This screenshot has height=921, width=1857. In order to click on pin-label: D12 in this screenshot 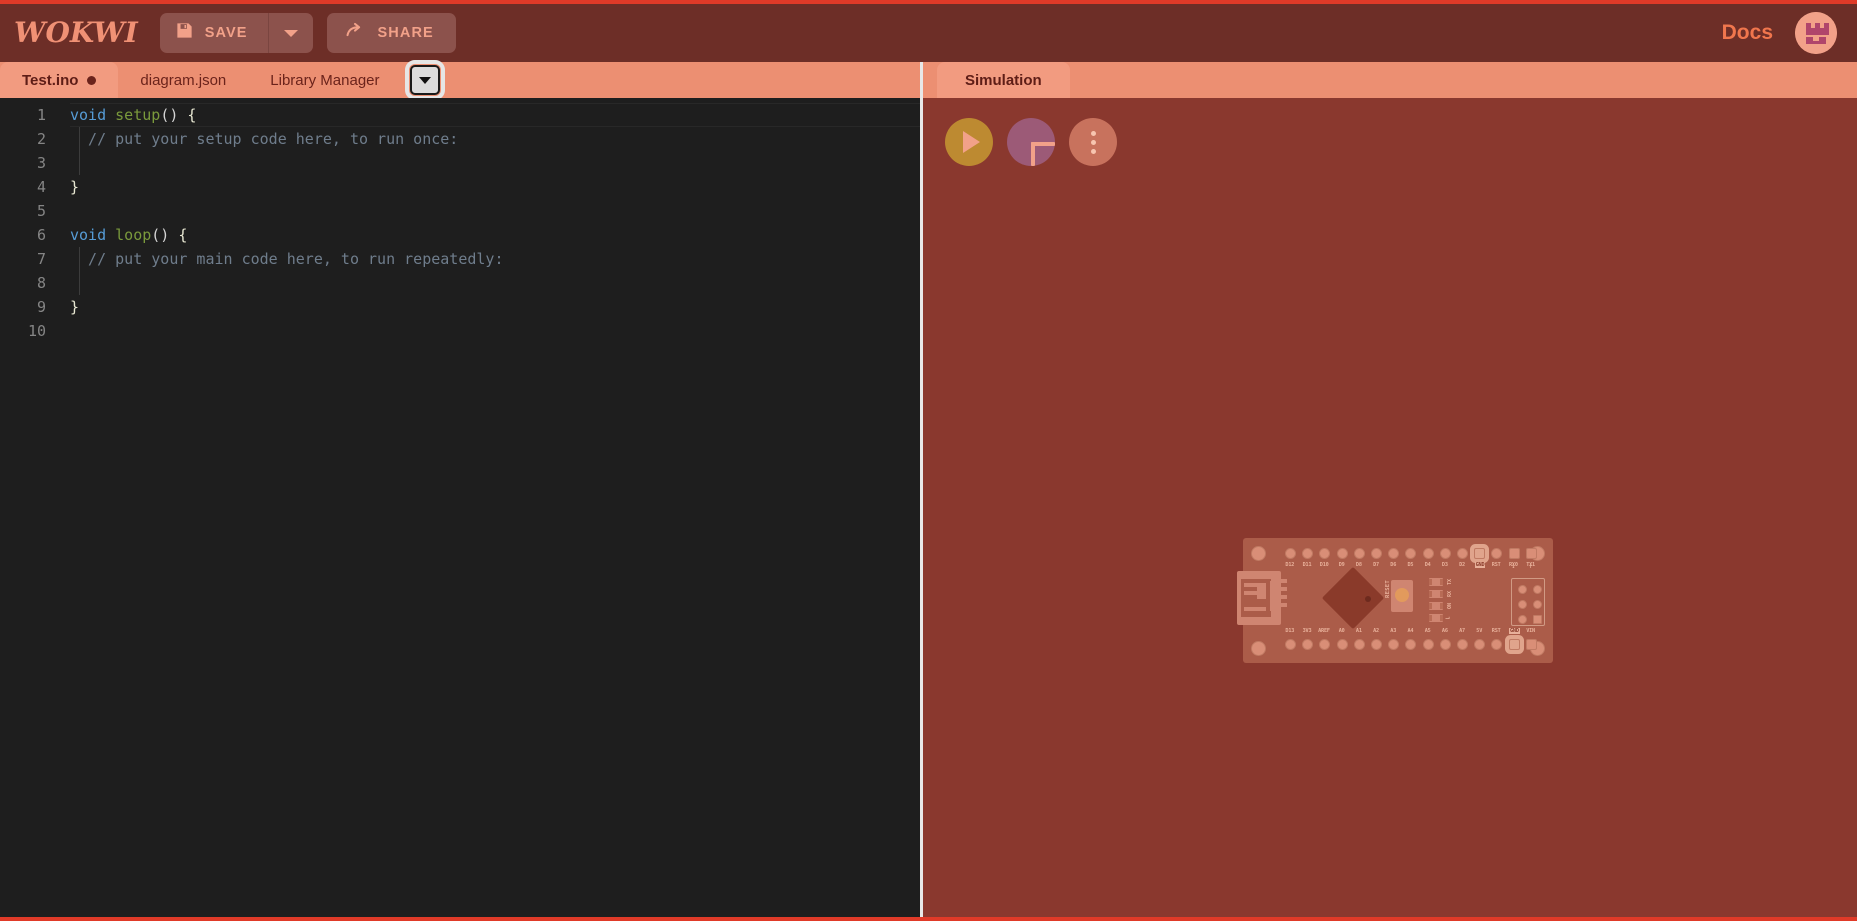, I will do `click(1290, 565)`.